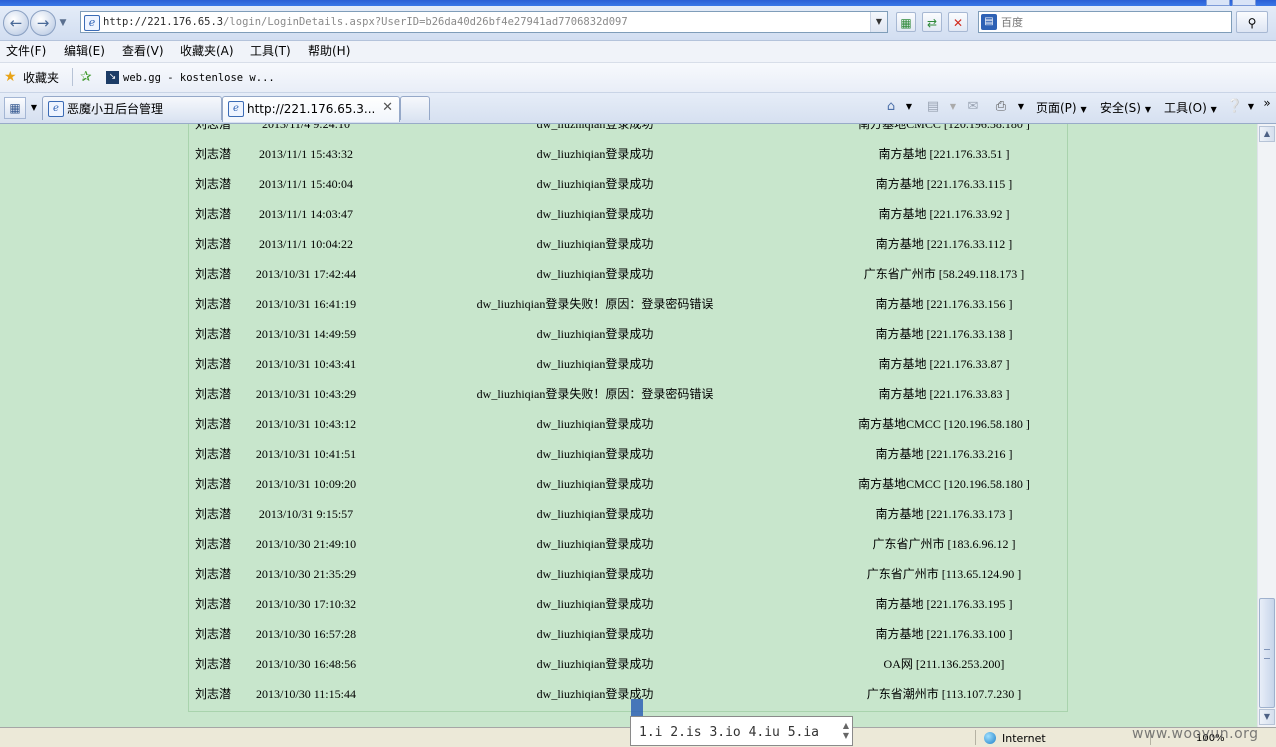 This screenshot has height=747, width=1276. Describe the element at coordinates (306, 394) in the screenshot. I see `cell-login-time: 2013/10/31 10:43:29` at that location.